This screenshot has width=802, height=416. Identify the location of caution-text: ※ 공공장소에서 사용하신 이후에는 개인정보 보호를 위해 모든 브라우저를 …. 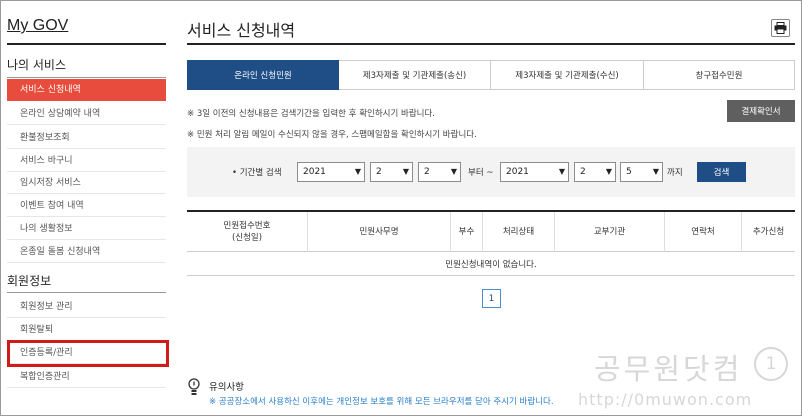
(381, 402).